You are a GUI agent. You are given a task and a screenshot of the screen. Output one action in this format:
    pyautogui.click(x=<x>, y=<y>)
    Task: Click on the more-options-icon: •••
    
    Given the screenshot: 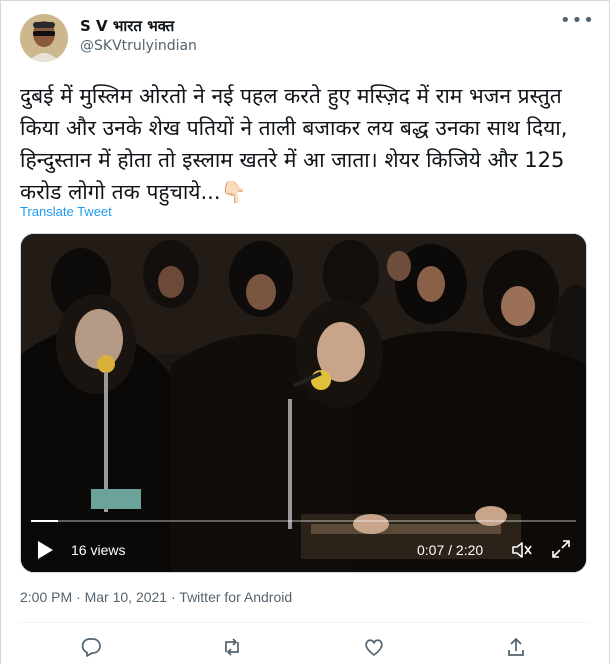 What is the action you would take?
    pyautogui.click(x=577, y=25)
    